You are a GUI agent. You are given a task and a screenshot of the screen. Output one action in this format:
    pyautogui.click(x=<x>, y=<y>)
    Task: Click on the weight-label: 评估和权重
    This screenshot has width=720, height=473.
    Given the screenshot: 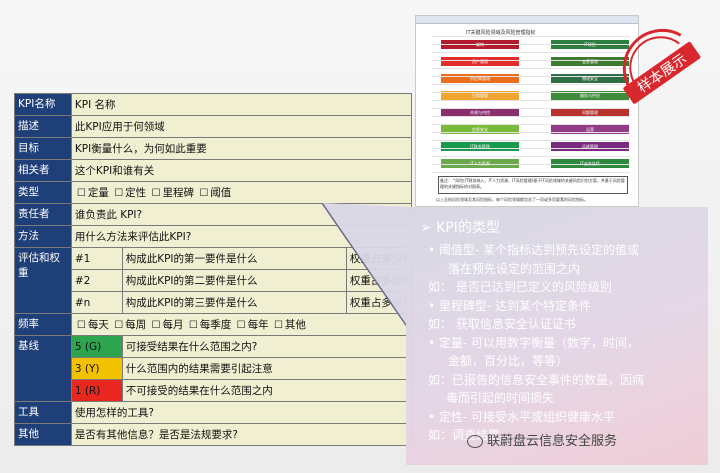 What is the action you would take?
    pyautogui.click(x=39, y=265)
    